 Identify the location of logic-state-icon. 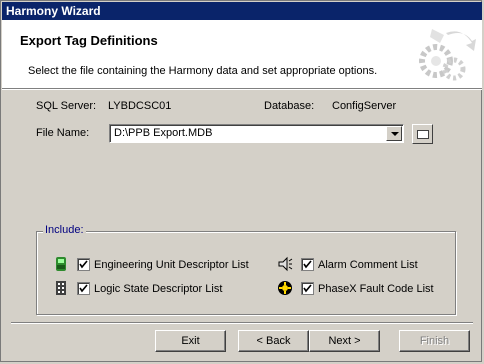
(61, 288).